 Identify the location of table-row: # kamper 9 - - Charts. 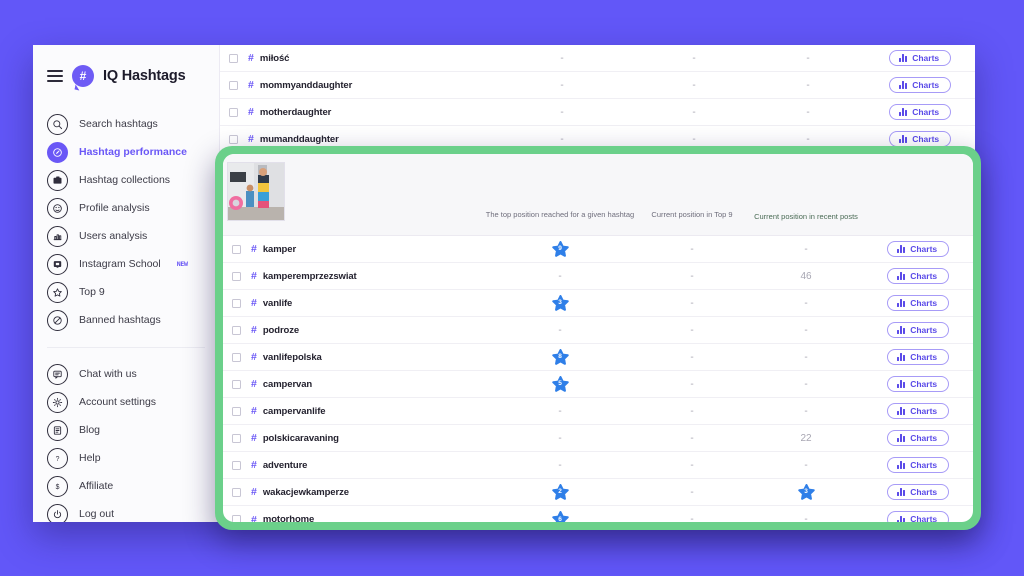
(598, 249).